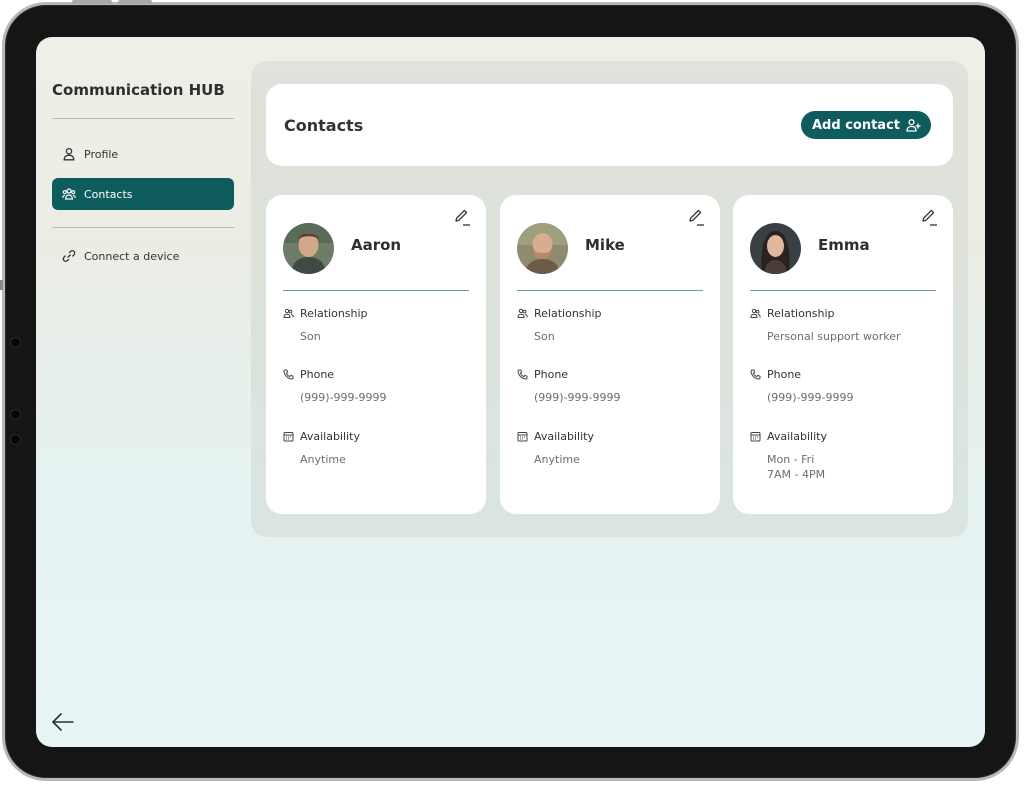 Image resolution: width=1024 pixels, height=785 pixels. I want to click on relationship-value: Personal support worker, so click(834, 336).